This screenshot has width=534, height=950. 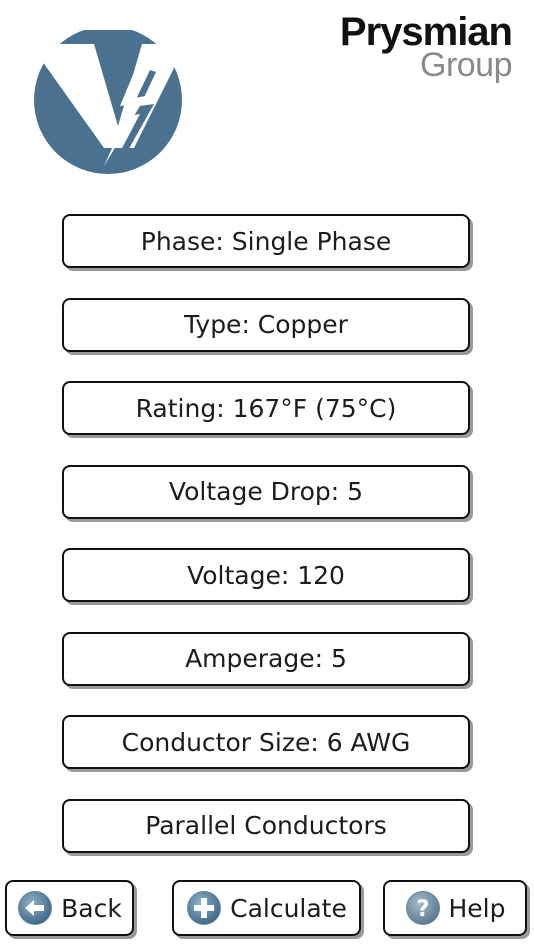 I want to click on action-bar: Back Calculate ? Help, so click(x=267, y=908).